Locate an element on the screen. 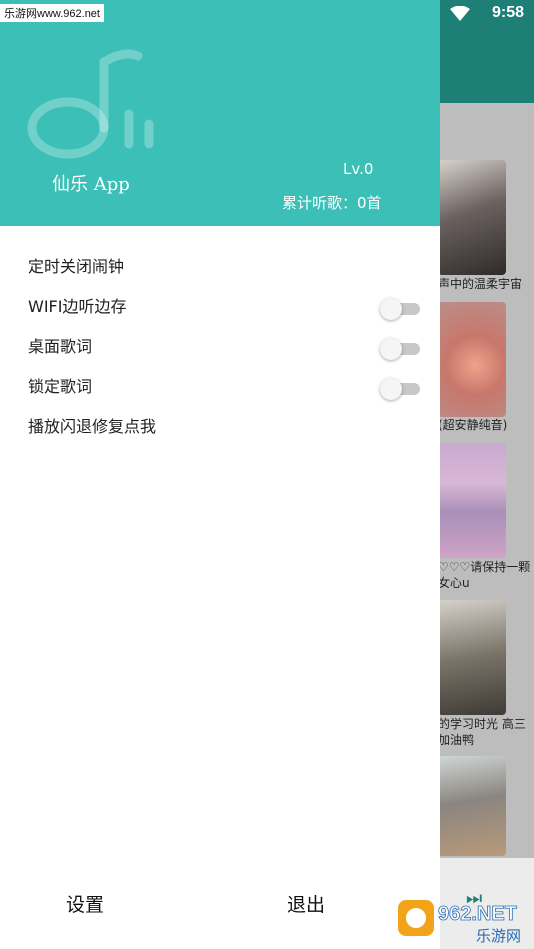 The height and width of the screenshot is (949, 534). wifi-cache-toggle is located at coordinates (401, 309).